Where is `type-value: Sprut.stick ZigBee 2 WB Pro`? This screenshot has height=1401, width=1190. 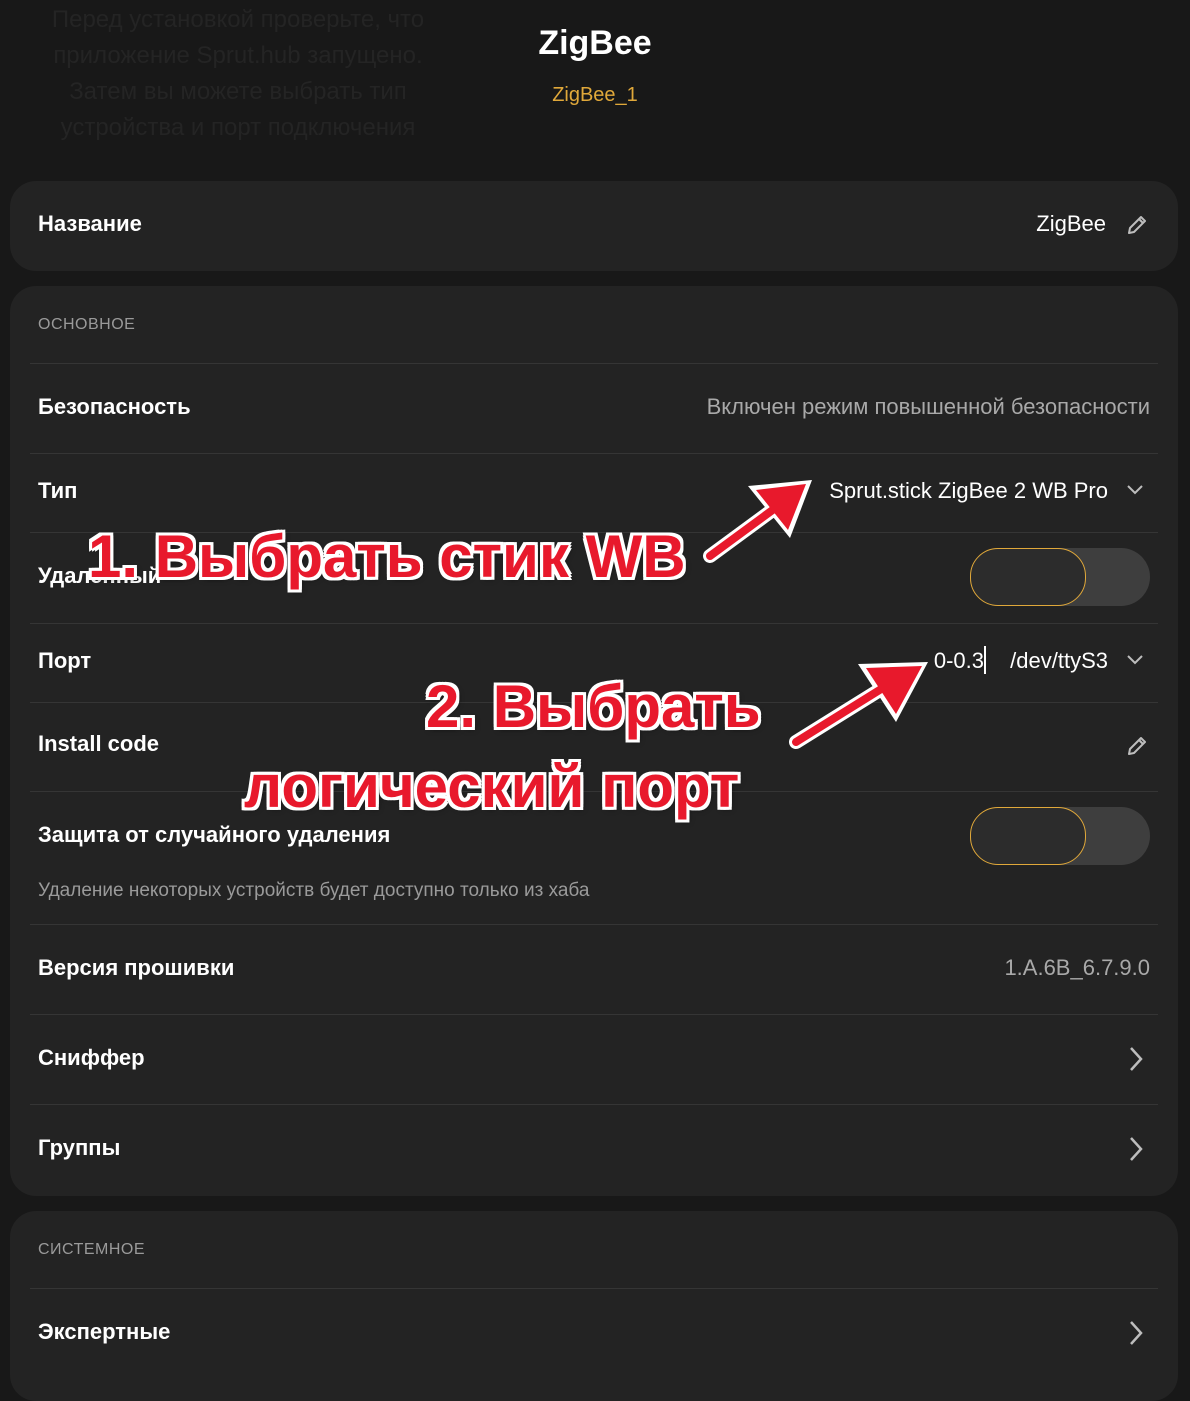 type-value: Sprut.stick ZigBee 2 WB Pro is located at coordinates (968, 490).